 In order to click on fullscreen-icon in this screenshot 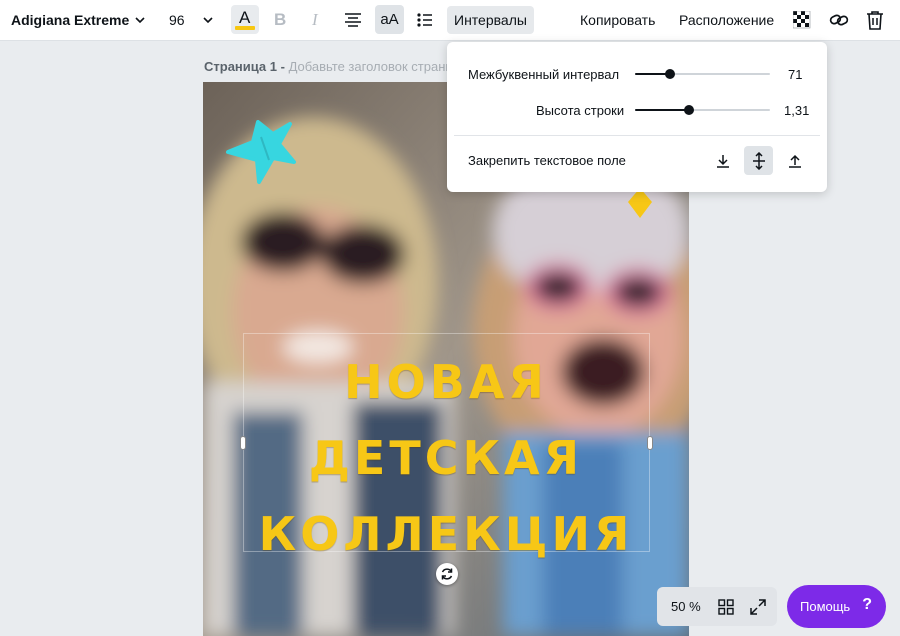, I will do `click(758, 607)`.